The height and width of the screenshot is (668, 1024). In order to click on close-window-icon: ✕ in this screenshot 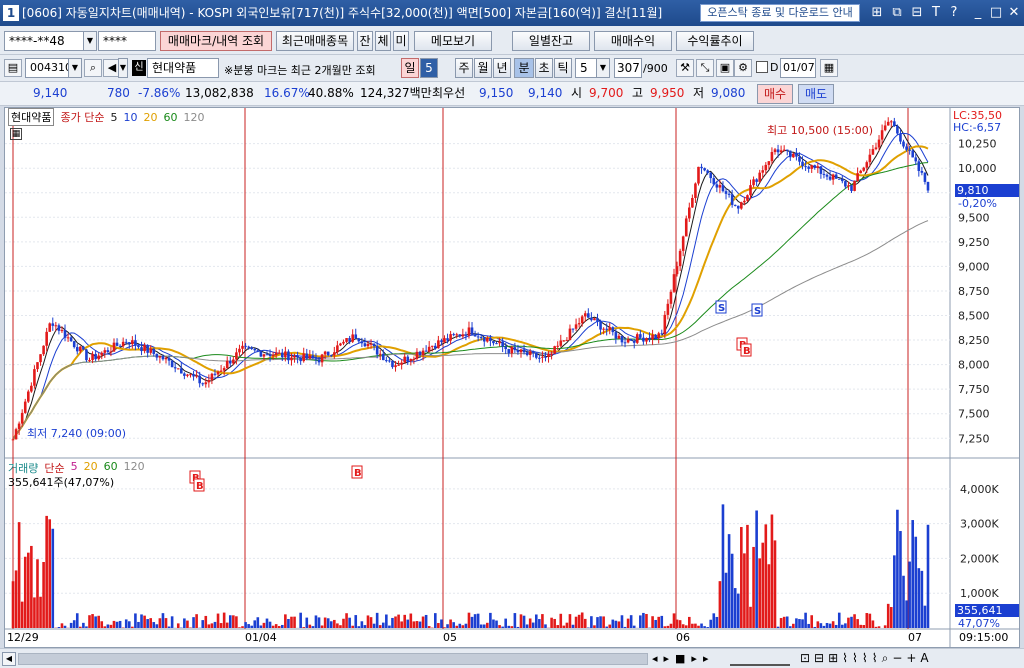, I will do `click(1014, 13)`.